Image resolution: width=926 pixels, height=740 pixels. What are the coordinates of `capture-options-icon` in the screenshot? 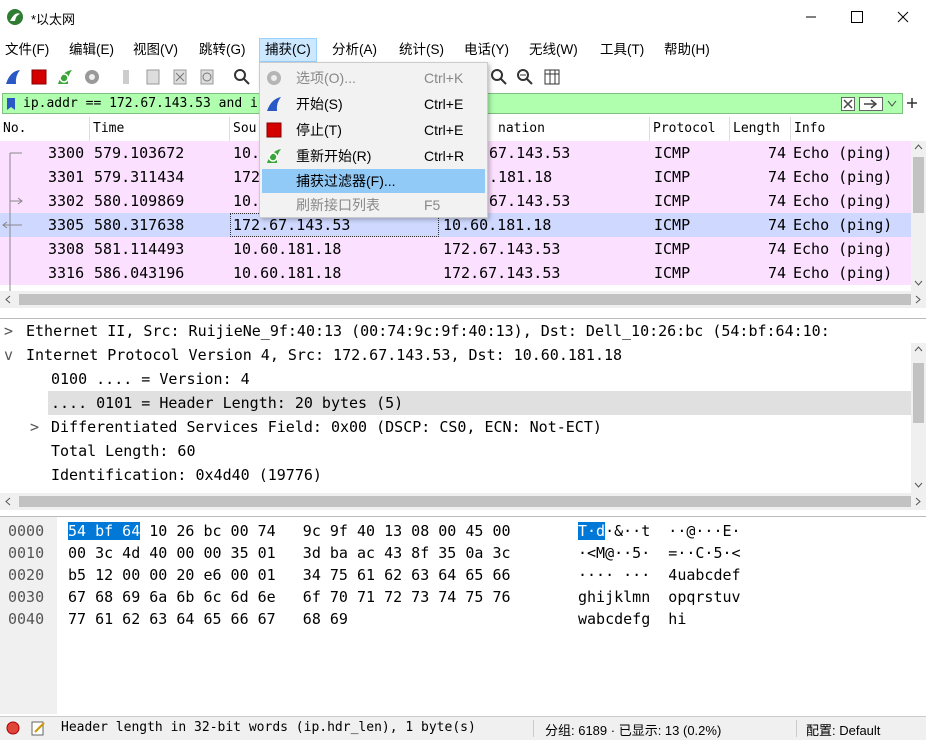 It's located at (92, 77).